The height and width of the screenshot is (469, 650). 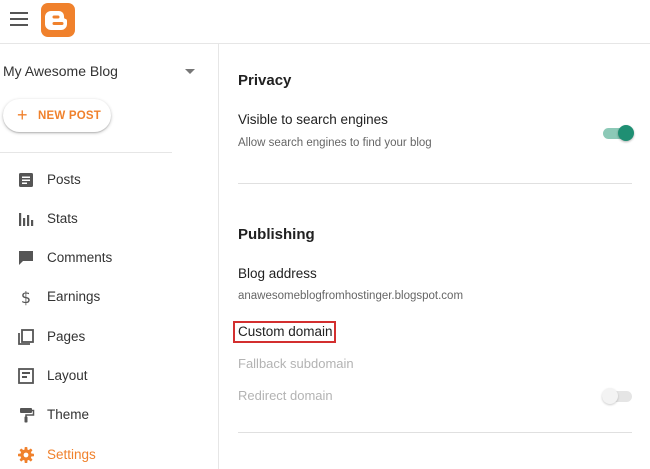 I want to click on search-visibility-label: Visible to search engines, so click(x=313, y=119).